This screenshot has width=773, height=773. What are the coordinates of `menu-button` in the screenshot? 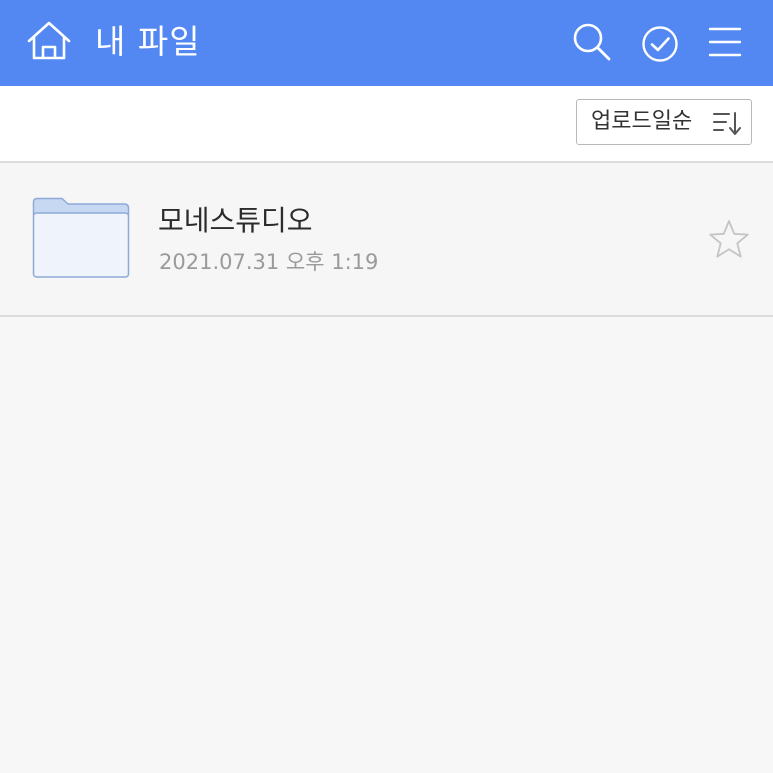 It's located at (725, 42).